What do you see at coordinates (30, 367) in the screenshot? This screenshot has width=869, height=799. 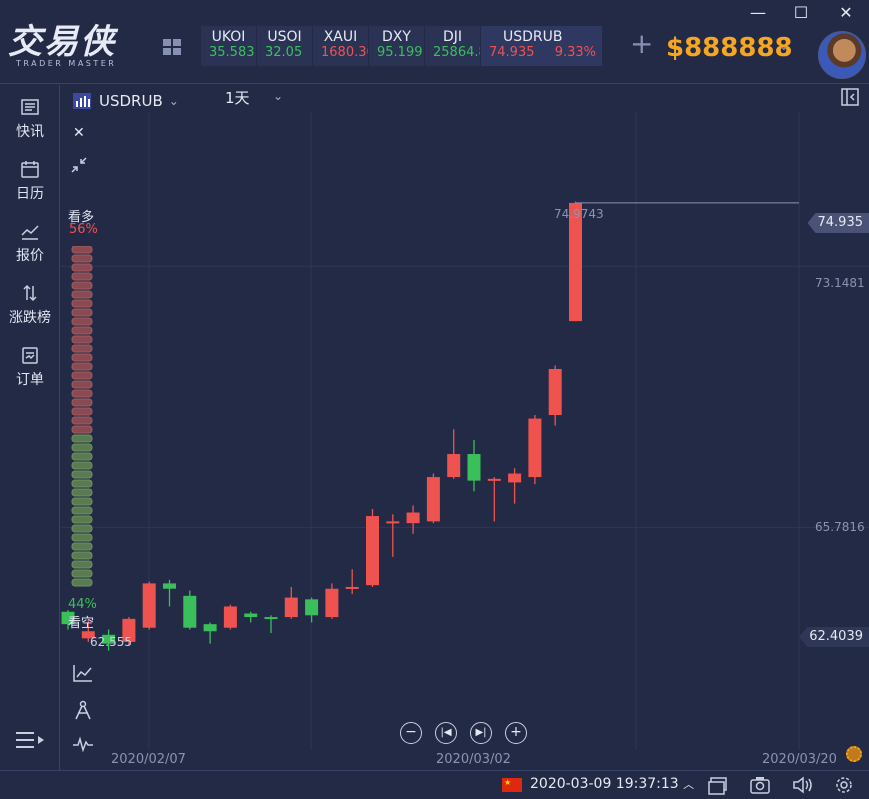 I see `sidebar-item-orders: 订单` at bounding box center [30, 367].